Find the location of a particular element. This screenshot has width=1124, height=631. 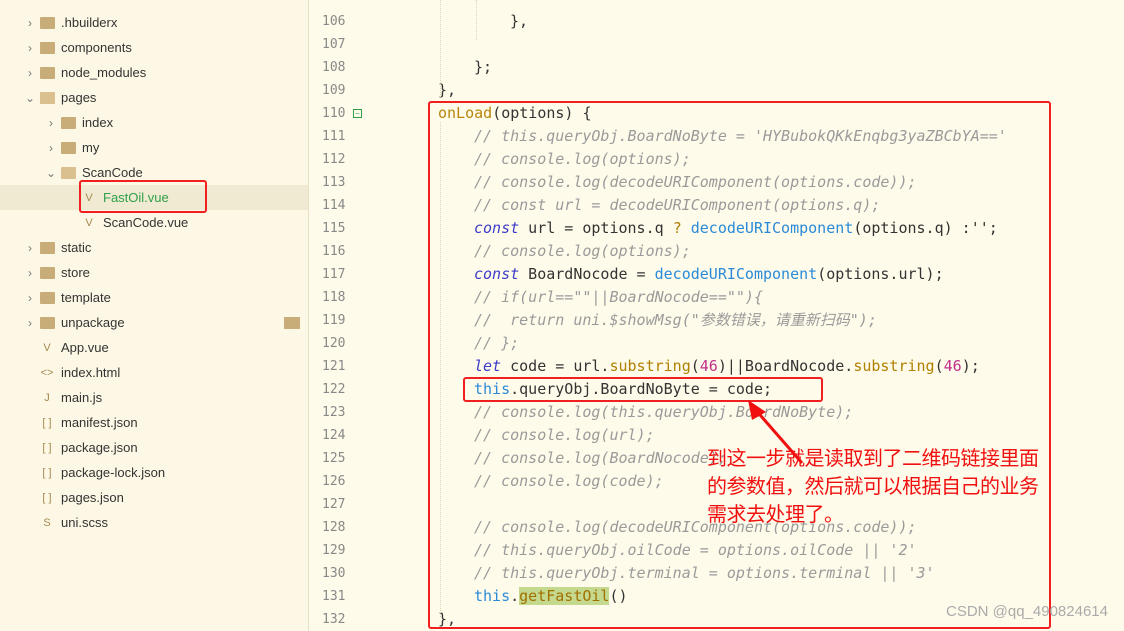

line-number: 127 is located at coordinates (334, 504).